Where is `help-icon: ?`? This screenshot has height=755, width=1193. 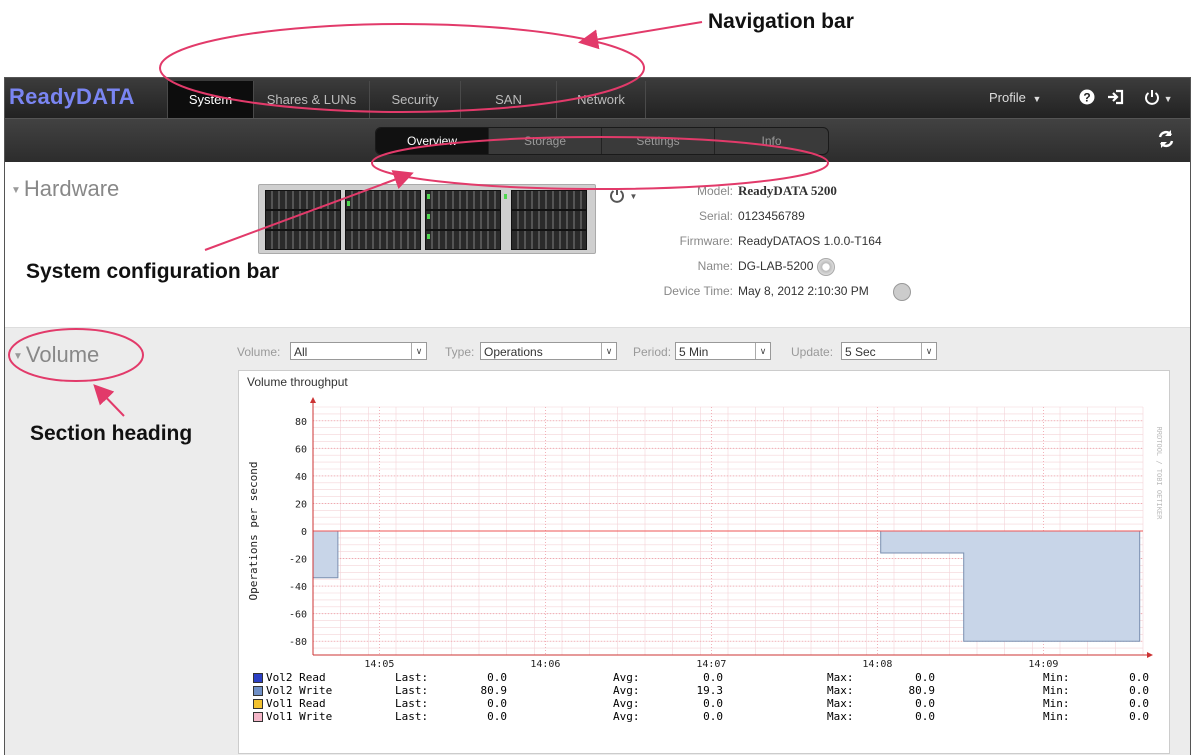 help-icon: ? is located at coordinates (1087, 98).